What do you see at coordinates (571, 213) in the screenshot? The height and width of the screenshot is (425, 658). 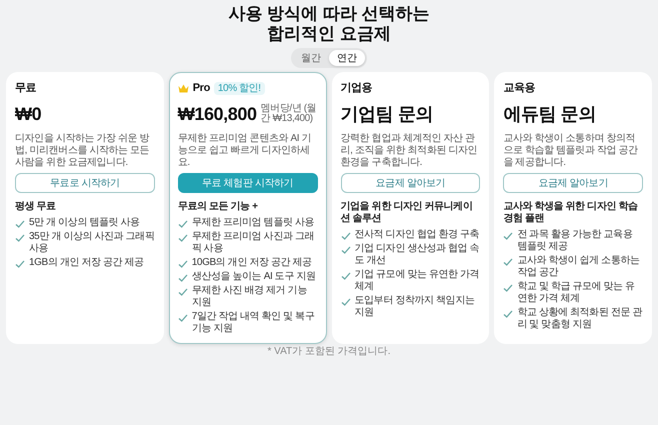 I see `features-heading: 교사와 학생을 위한 디자인 학습 경험 플랜` at bounding box center [571, 213].